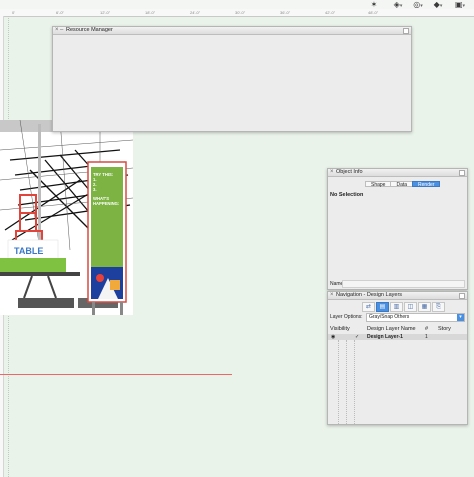 The image size is (474, 477). What do you see at coordinates (444, 329) in the screenshot?
I see `column-story: Story` at bounding box center [444, 329].